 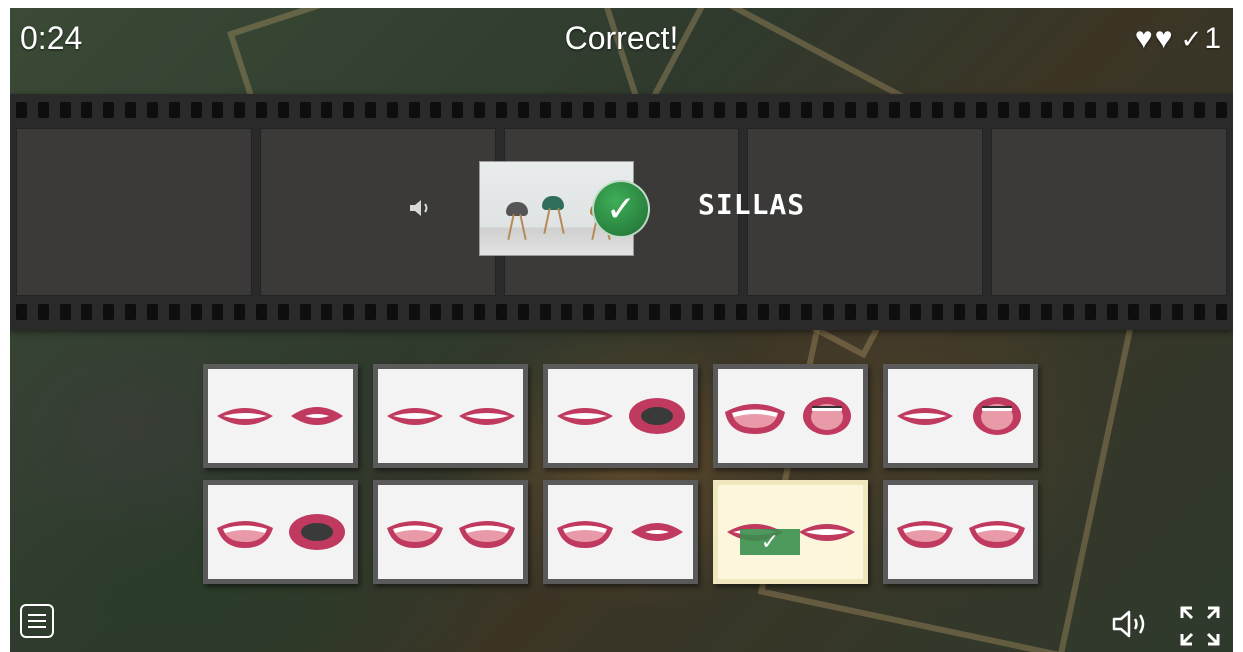 I want to click on menu-icon, so click(x=37, y=621).